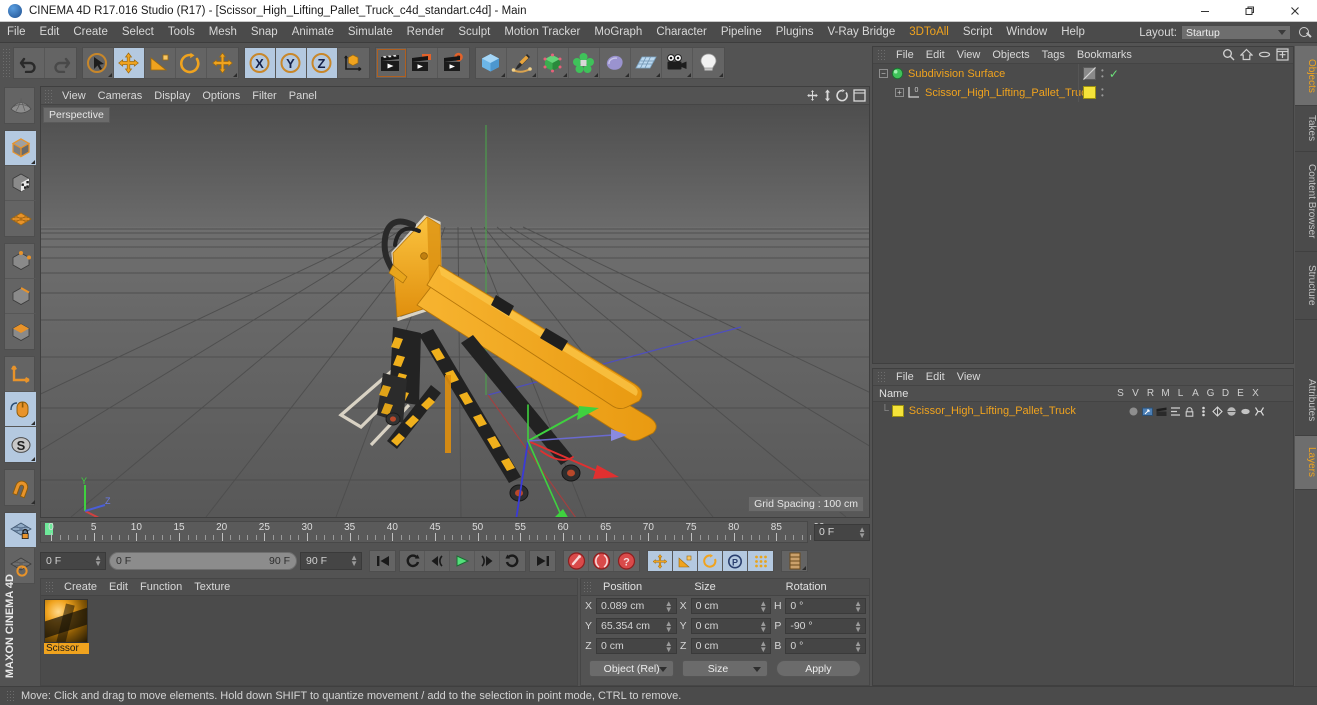  What do you see at coordinates (20, 444) in the screenshot?
I see `enable-snap-icon: S` at bounding box center [20, 444].